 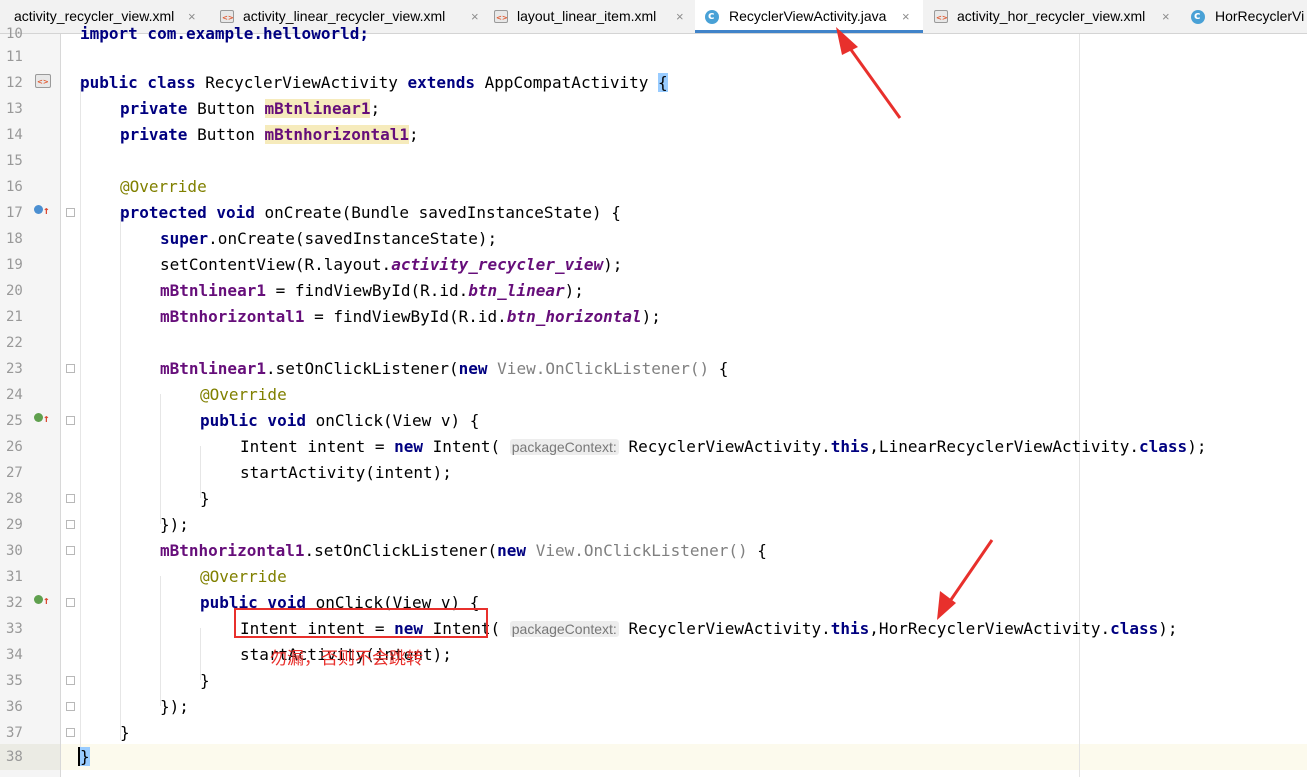 I want to click on code-line-13: private Button mBtnlinear1;, so click(x=250, y=109).